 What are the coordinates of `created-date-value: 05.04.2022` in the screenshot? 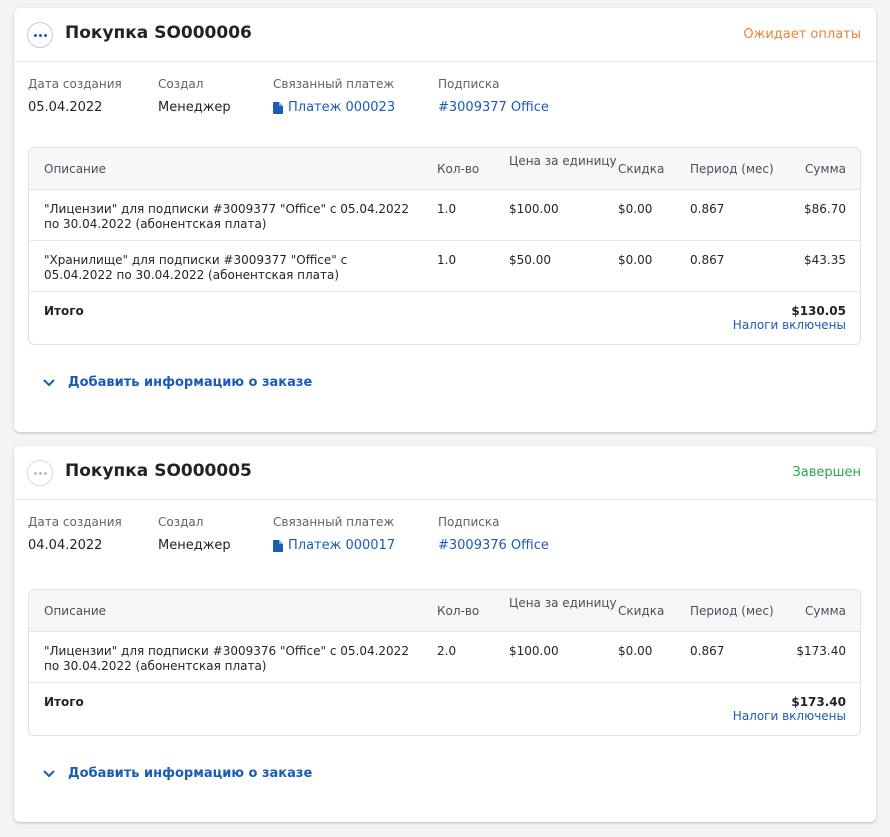 It's located at (65, 107).